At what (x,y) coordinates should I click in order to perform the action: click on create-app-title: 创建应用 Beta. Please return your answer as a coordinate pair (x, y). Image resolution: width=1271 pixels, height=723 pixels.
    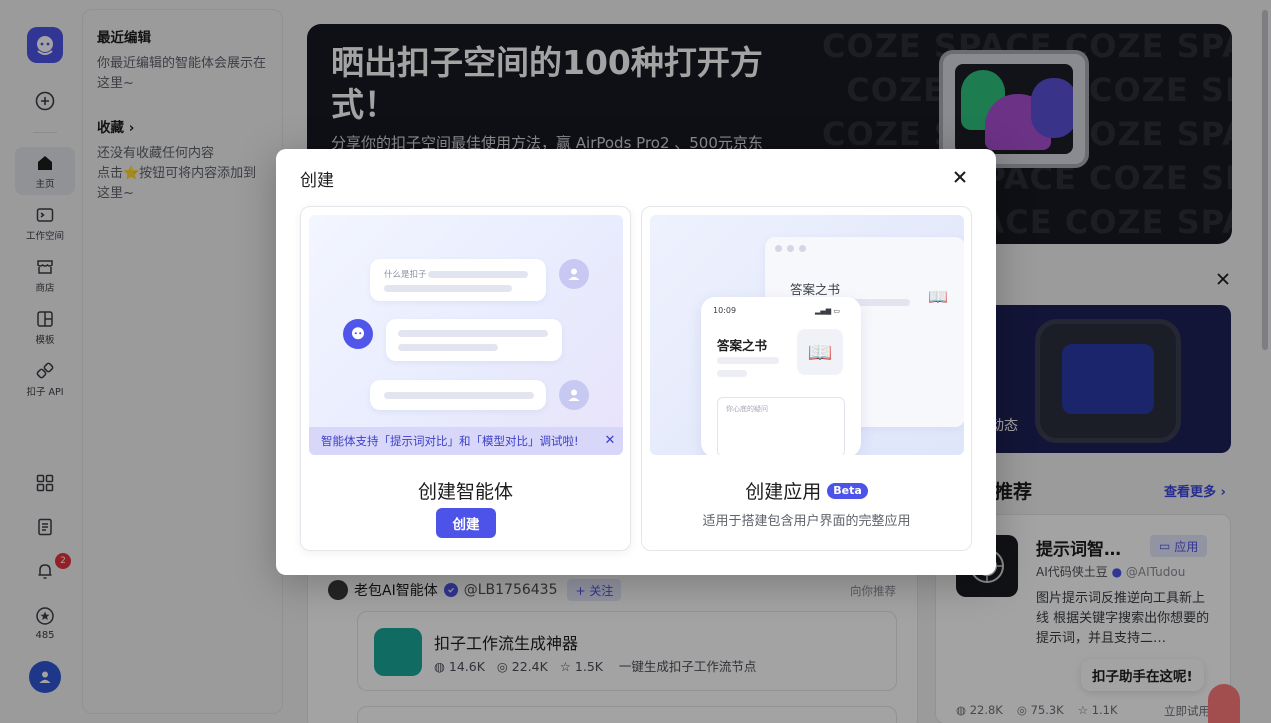
    Looking at the image, I should click on (806, 490).